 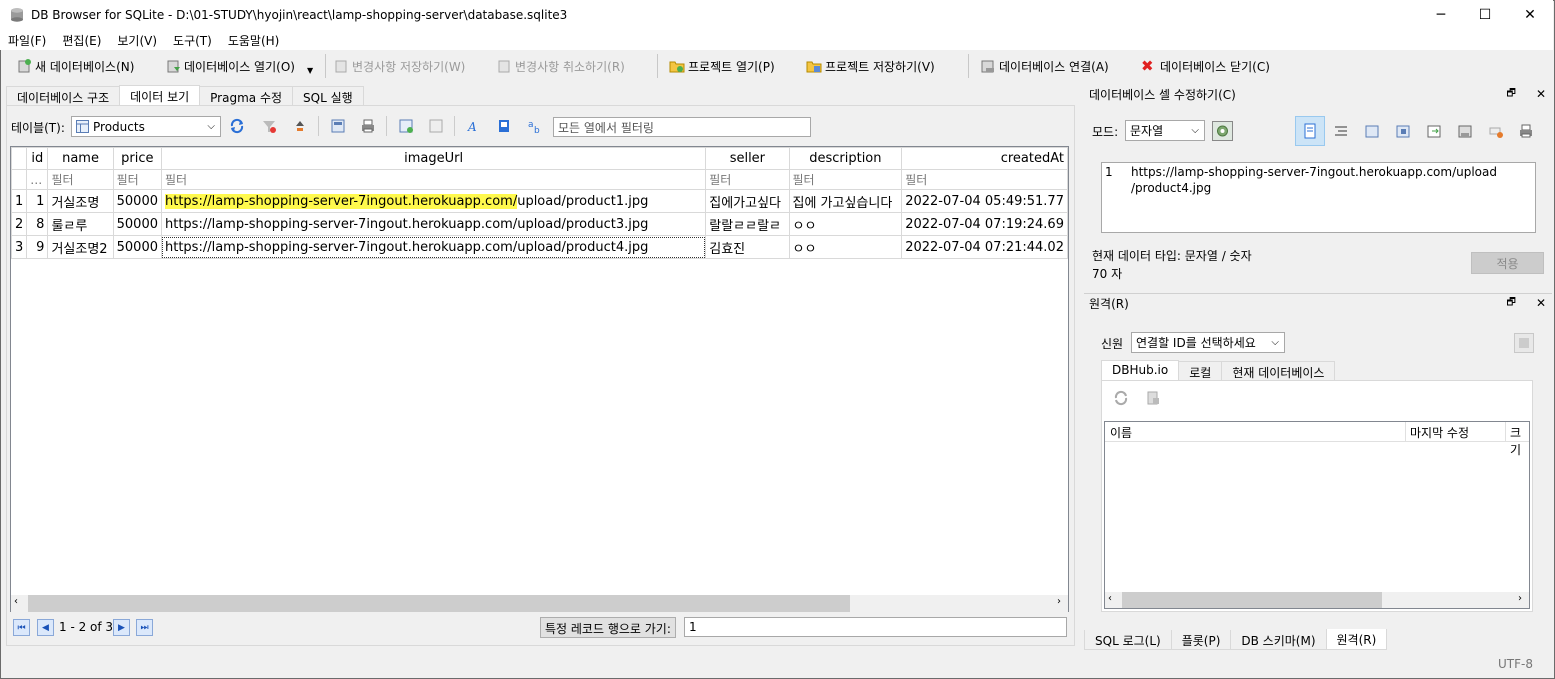 I want to click on cell-id: 9, so click(x=37, y=247).